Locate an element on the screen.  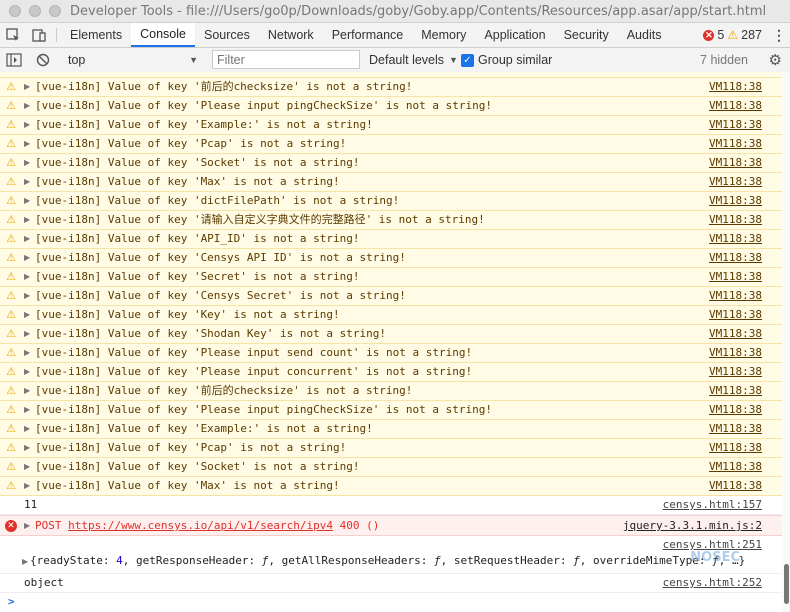
tab-separator is located at coordinates (56, 35).